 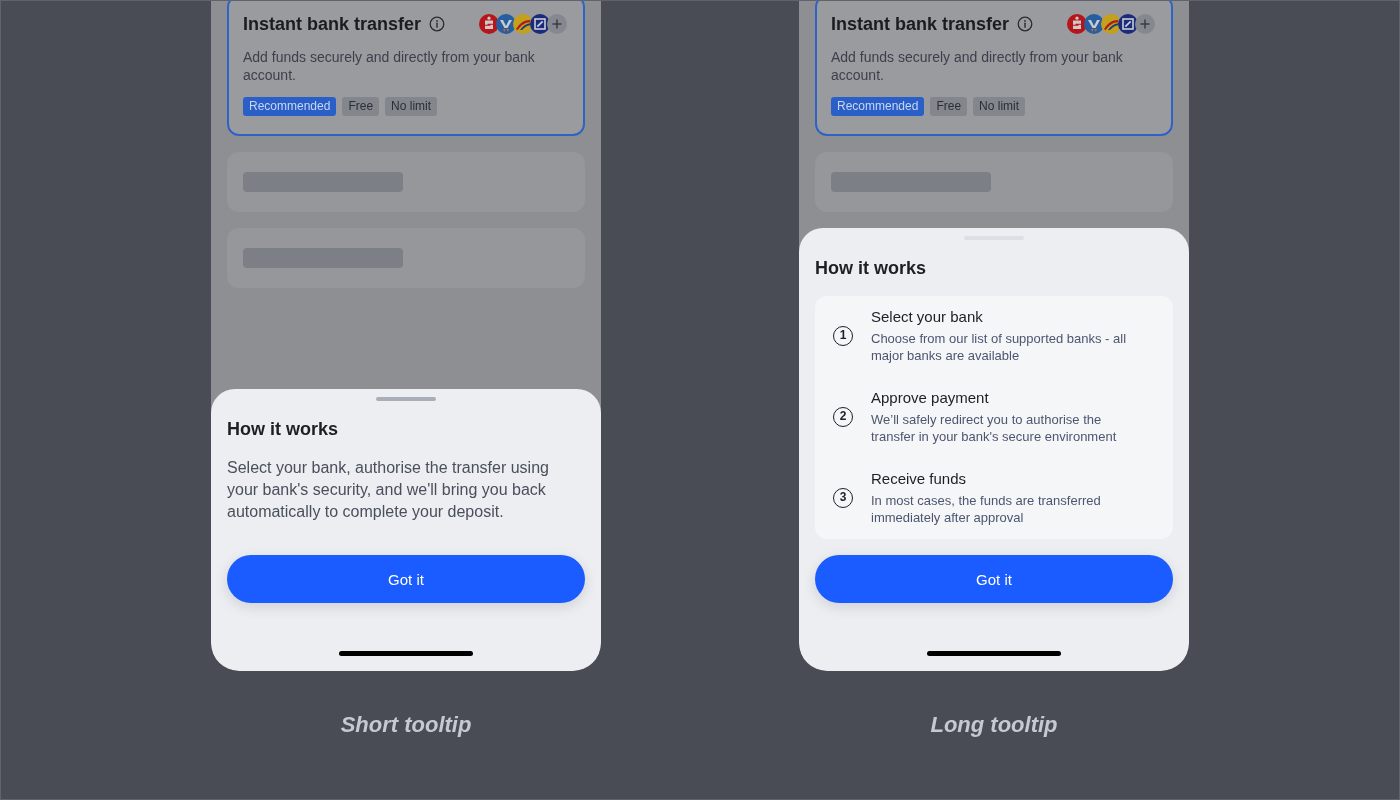 What do you see at coordinates (994, 428) in the screenshot?
I see `step-description: We’ll safely redirect you to authorise the transfer in your bank's secure environment` at bounding box center [994, 428].